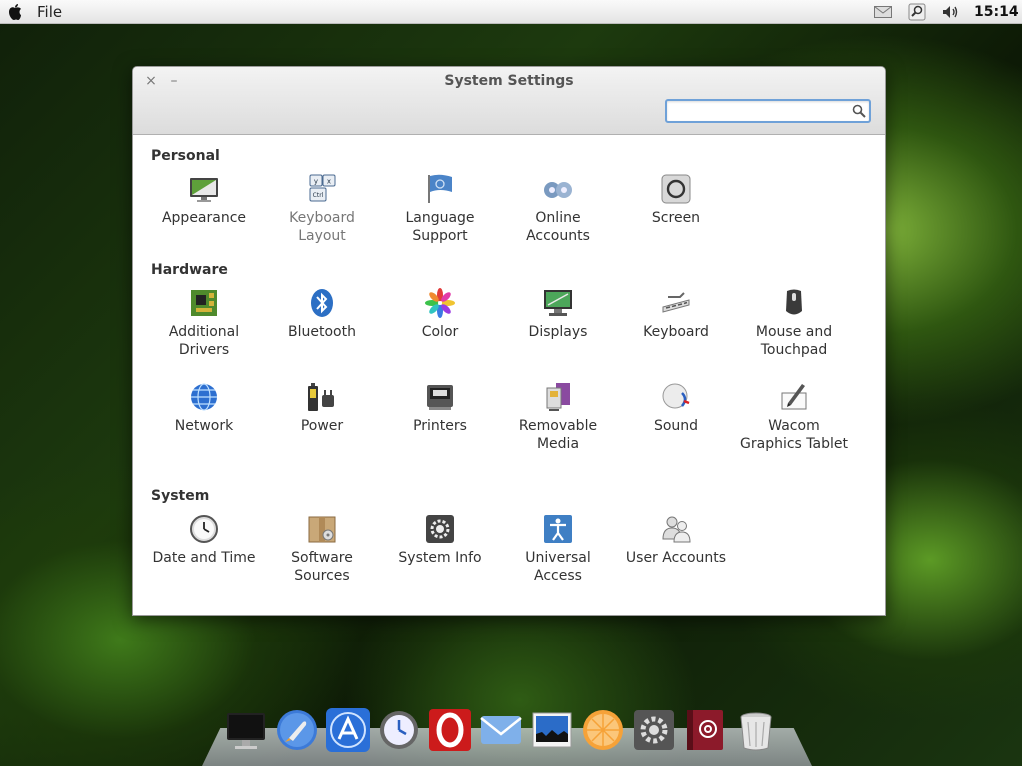 This screenshot has width=1022, height=766. Describe the element at coordinates (794, 417) in the screenshot. I see `settings-item-wacom-graphics-tablet: Wacom Graphics Tablet` at that location.